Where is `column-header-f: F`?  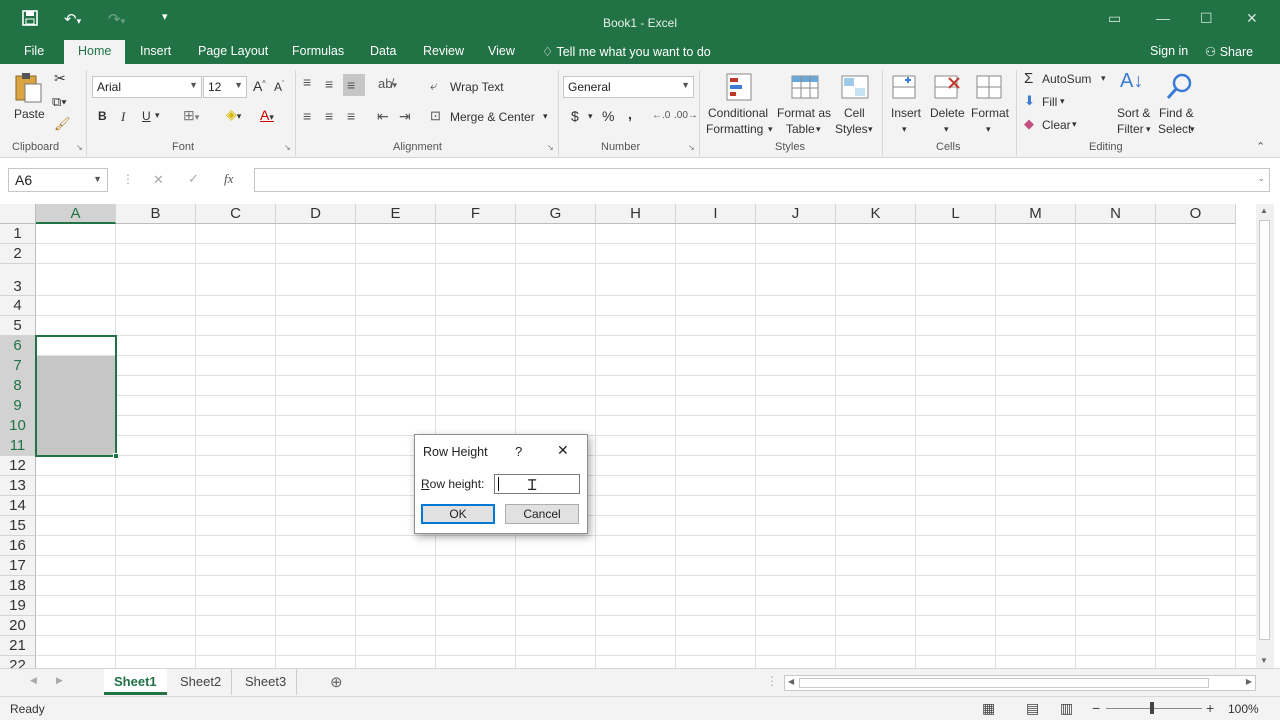
column-header-f: F is located at coordinates (476, 214).